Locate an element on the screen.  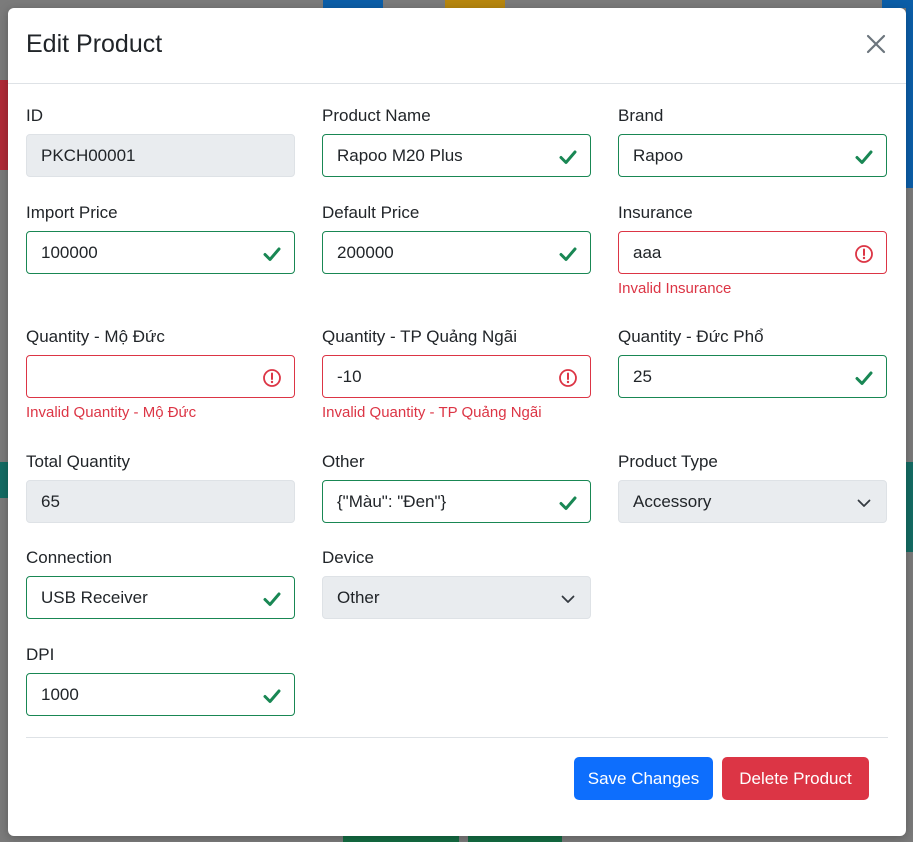
qty-tp-quang-ngai-feedback: Invalid Quantity - TP Quảng Ngãi is located at coordinates (432, 412).